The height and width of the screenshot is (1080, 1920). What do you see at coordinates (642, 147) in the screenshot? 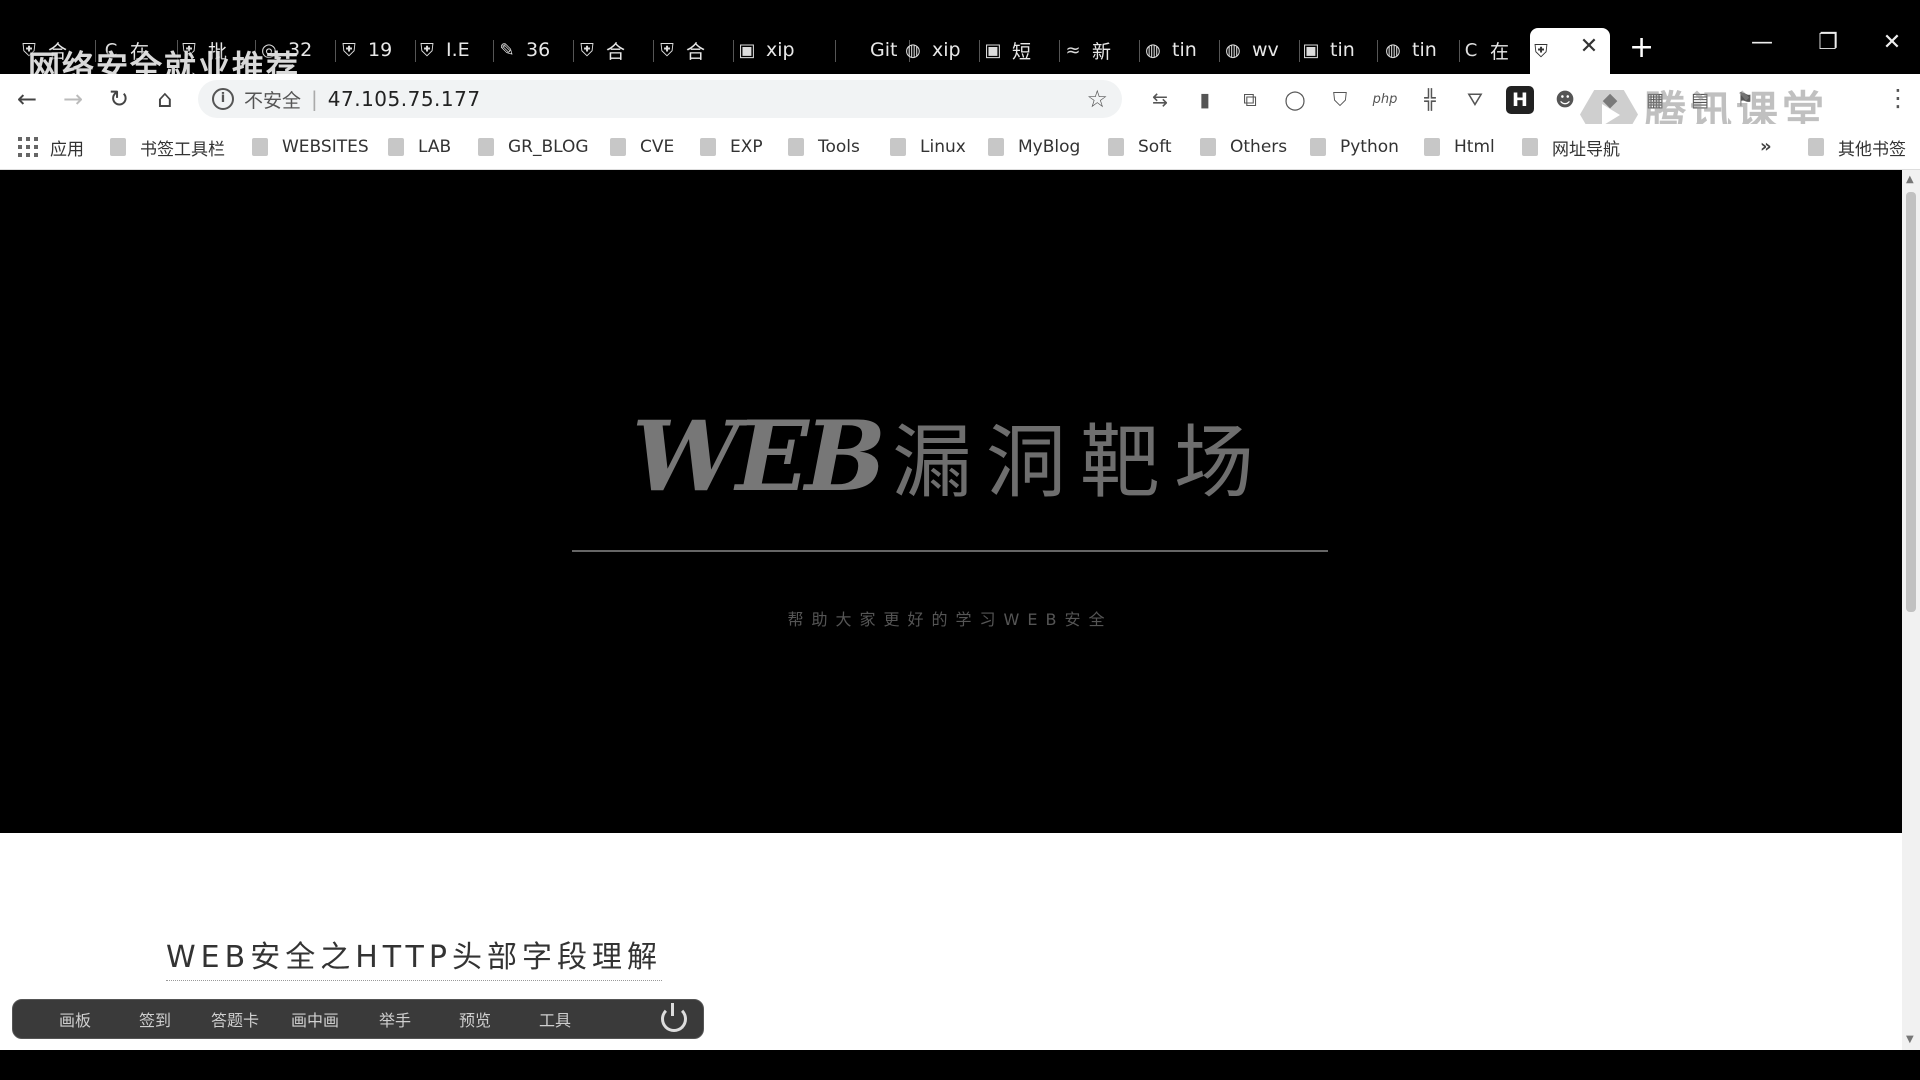
I see `bookmark-folder: CVE` at bounding box center [642, 147].